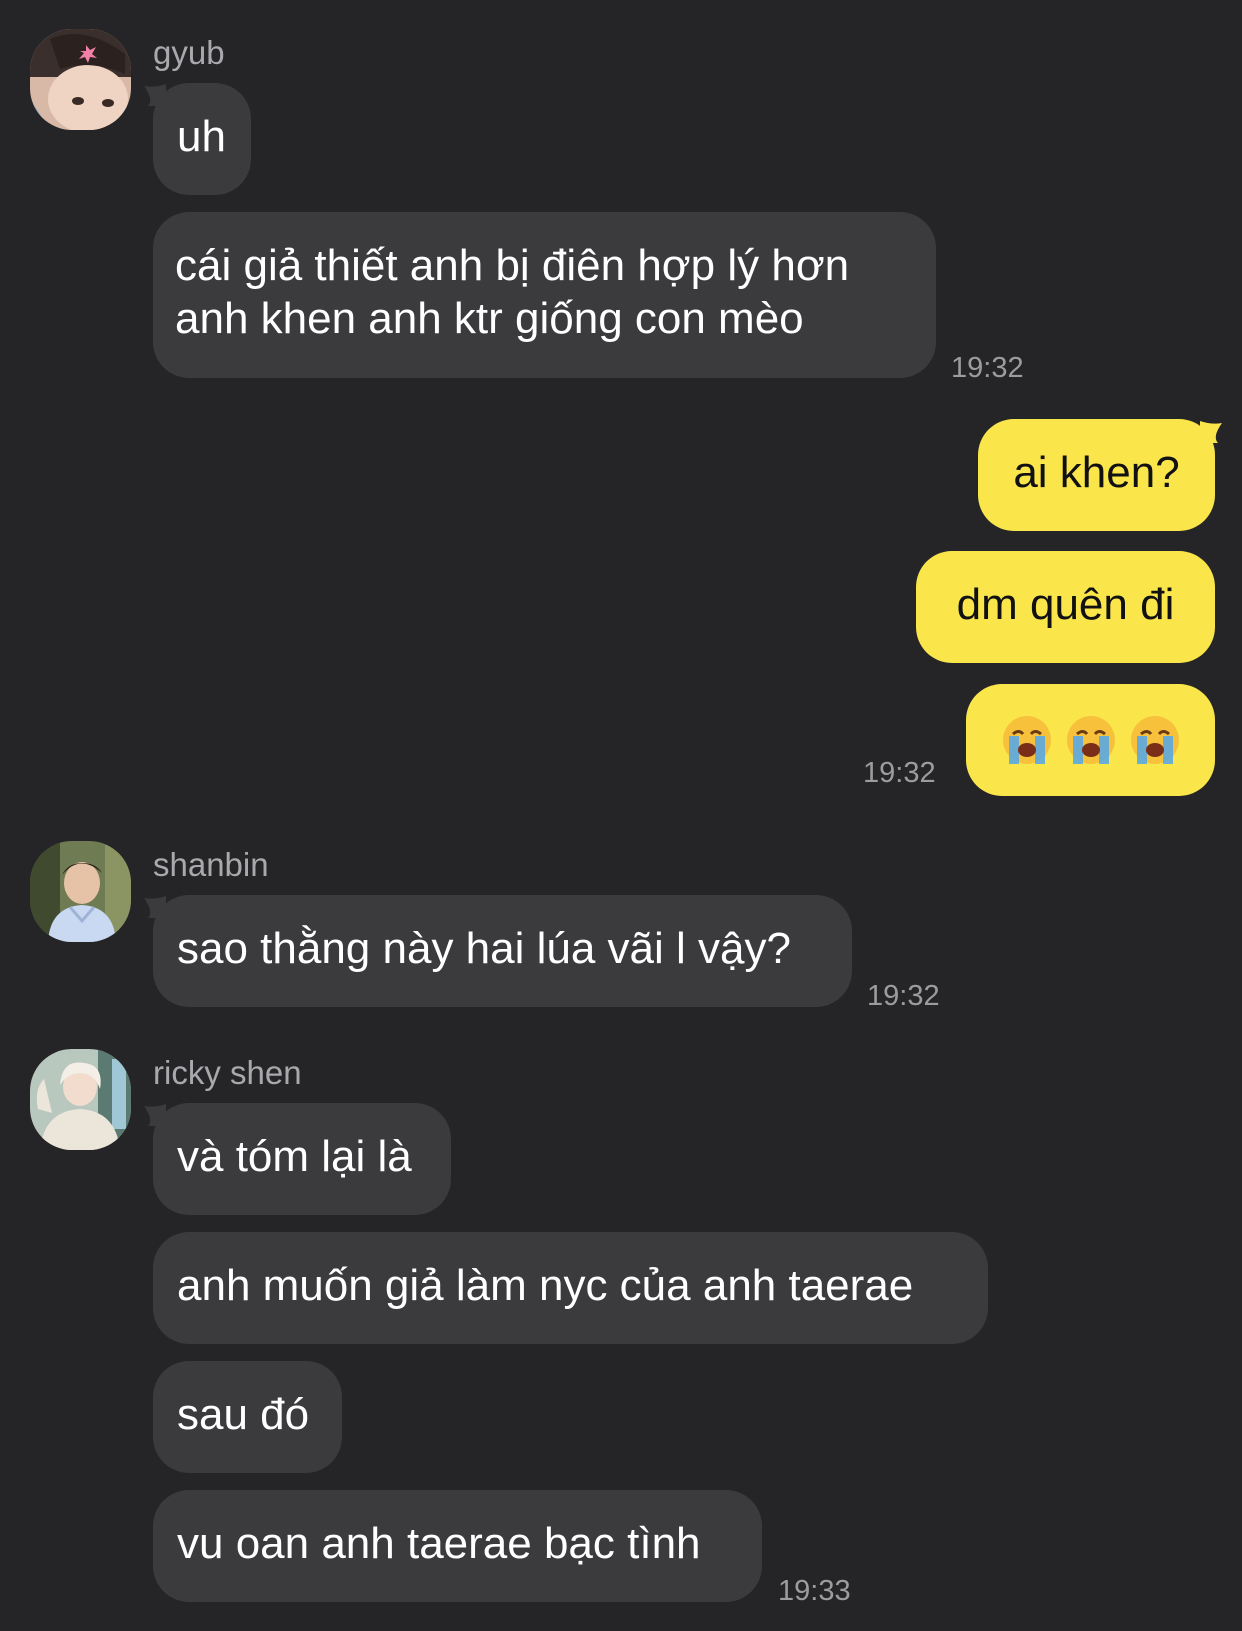 The width and height of the screenshot is (1242, 1631). What do you see at coordinates (247, 1417) in the screenshot?
I see `message-bubble: sau đó` at bounding box center [247, 1417].